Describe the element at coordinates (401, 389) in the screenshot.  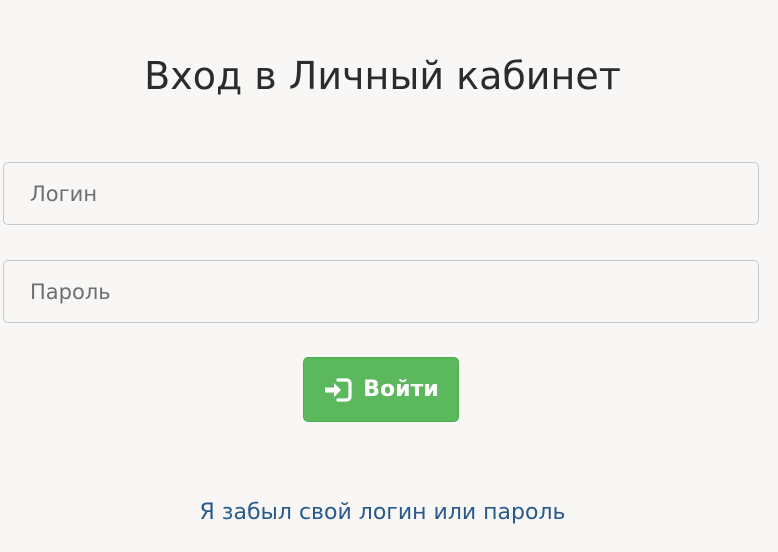
I see `login-button-label: Войти` at that location.